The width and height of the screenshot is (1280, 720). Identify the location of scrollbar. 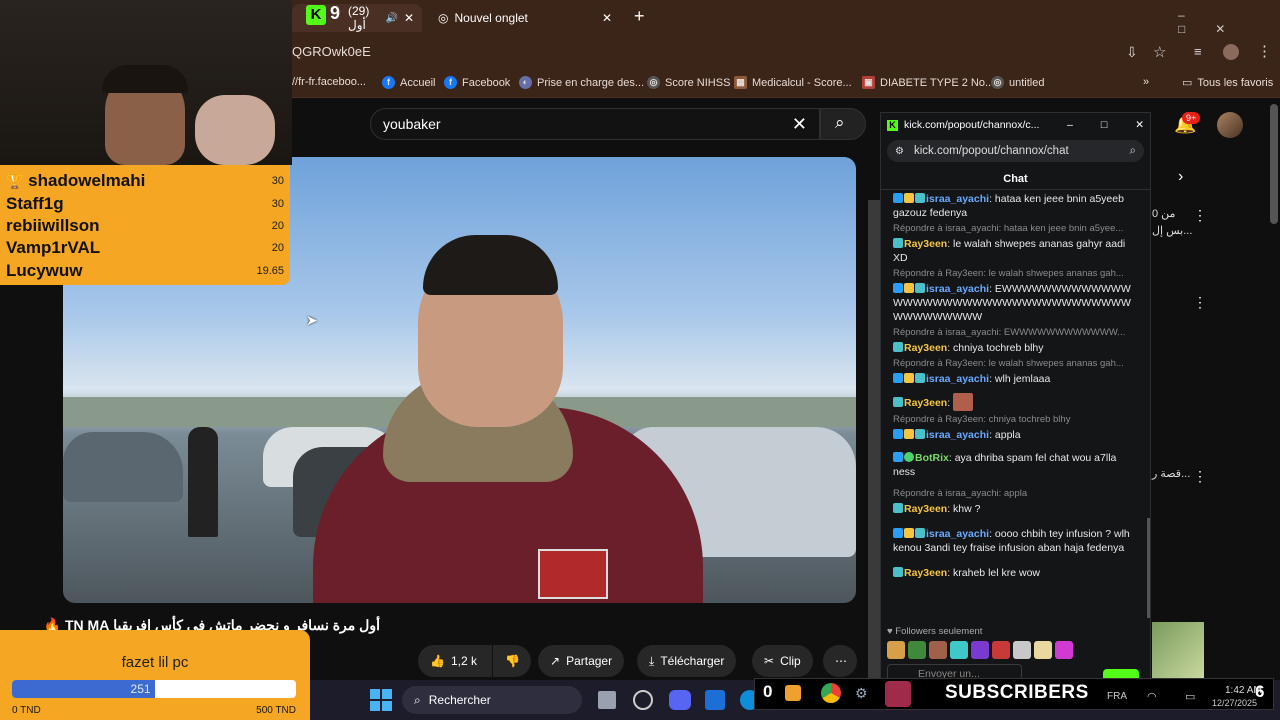
(1274, 164).